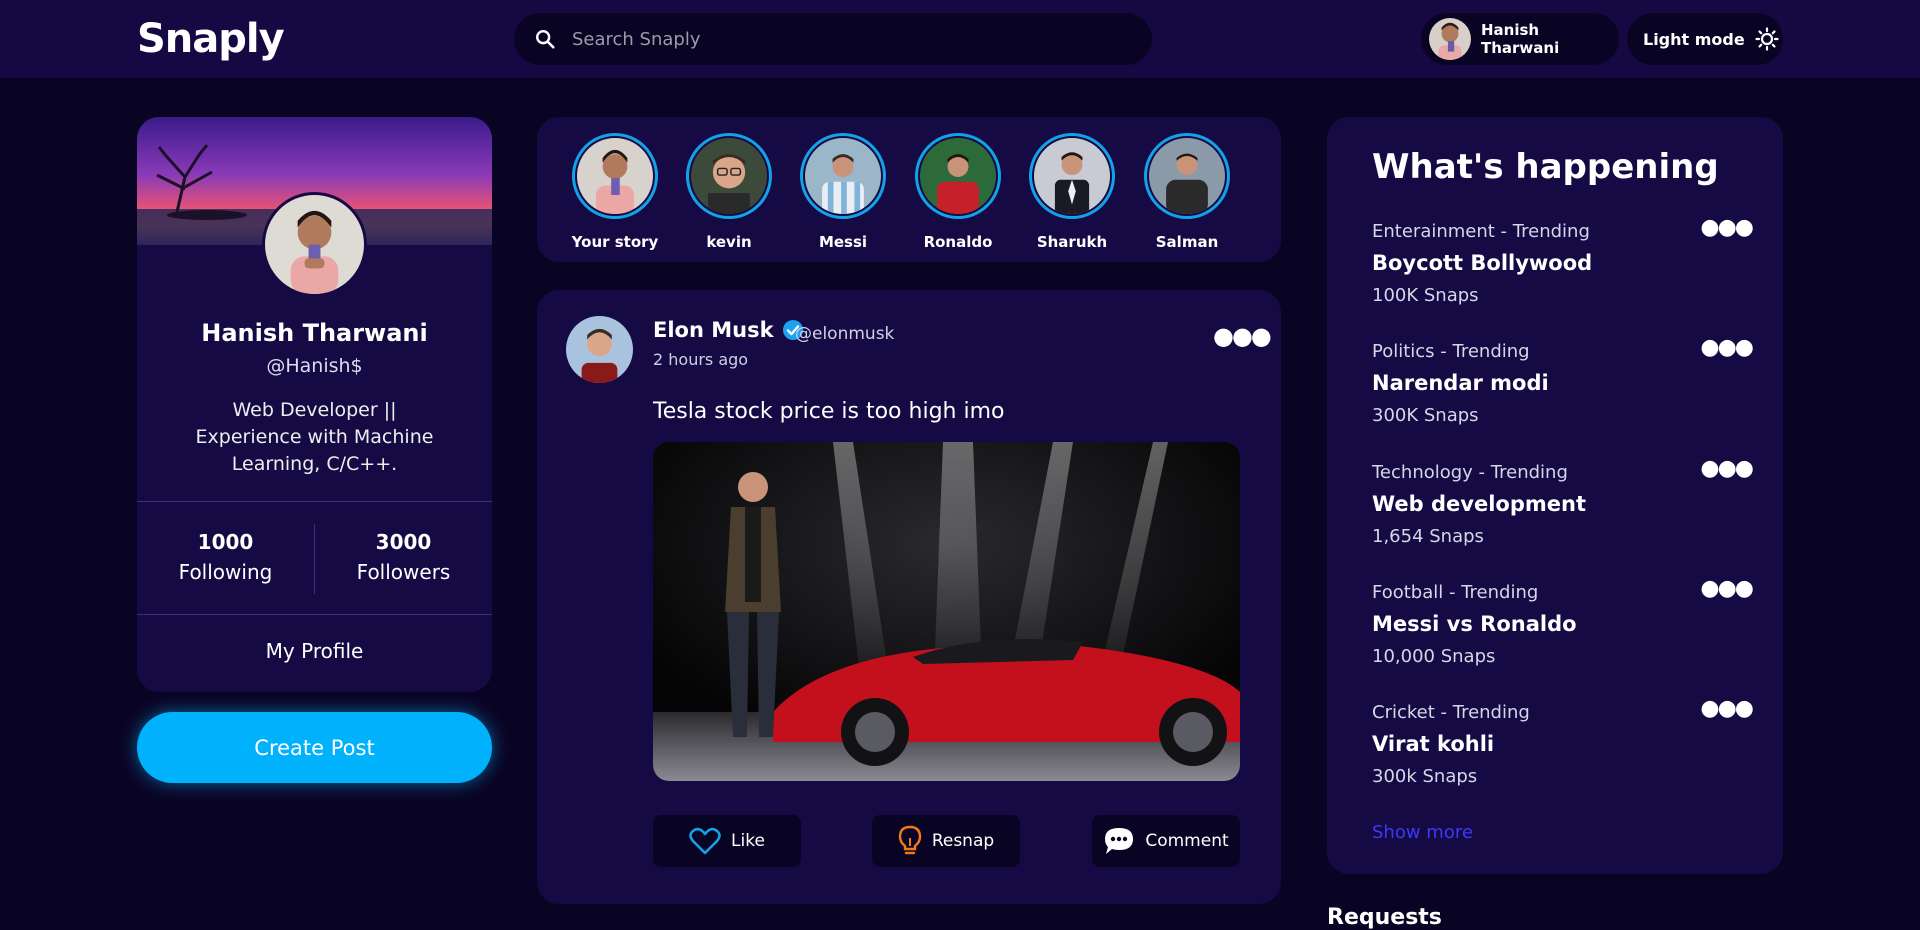 The image size is (1920, 930). I want to click on trend-topic: Boycott Bollywood, so click(1482, 263).